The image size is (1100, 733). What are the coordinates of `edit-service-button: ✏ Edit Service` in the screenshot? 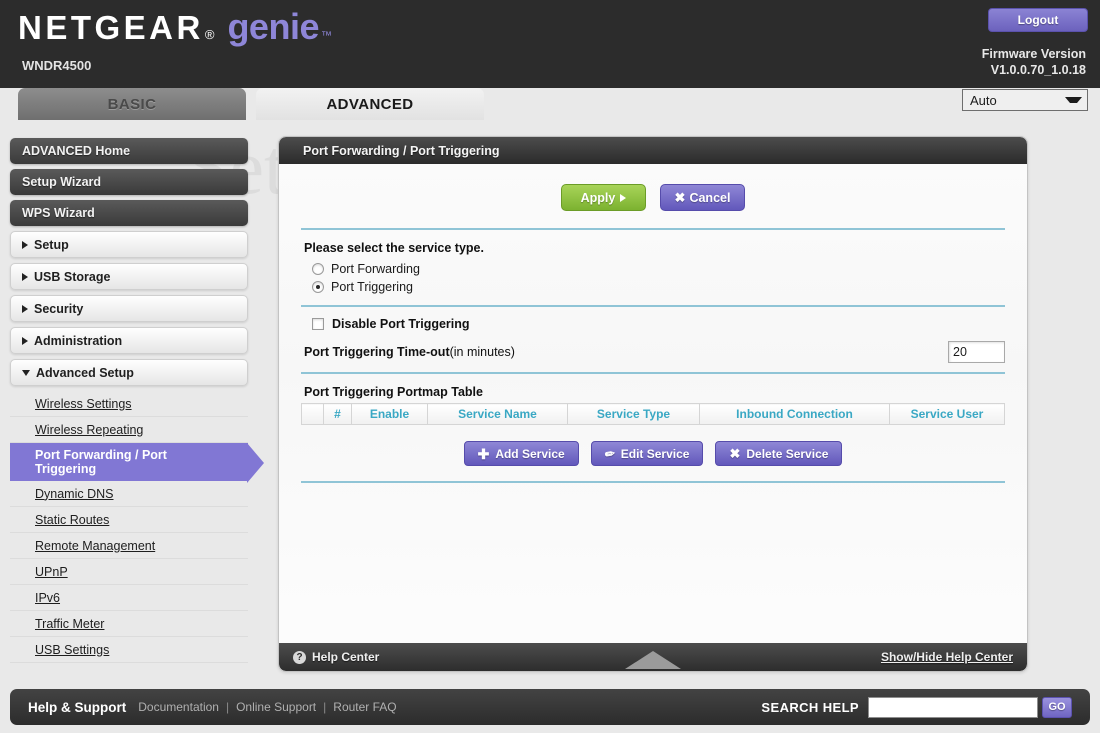 It's located at (647, 453).